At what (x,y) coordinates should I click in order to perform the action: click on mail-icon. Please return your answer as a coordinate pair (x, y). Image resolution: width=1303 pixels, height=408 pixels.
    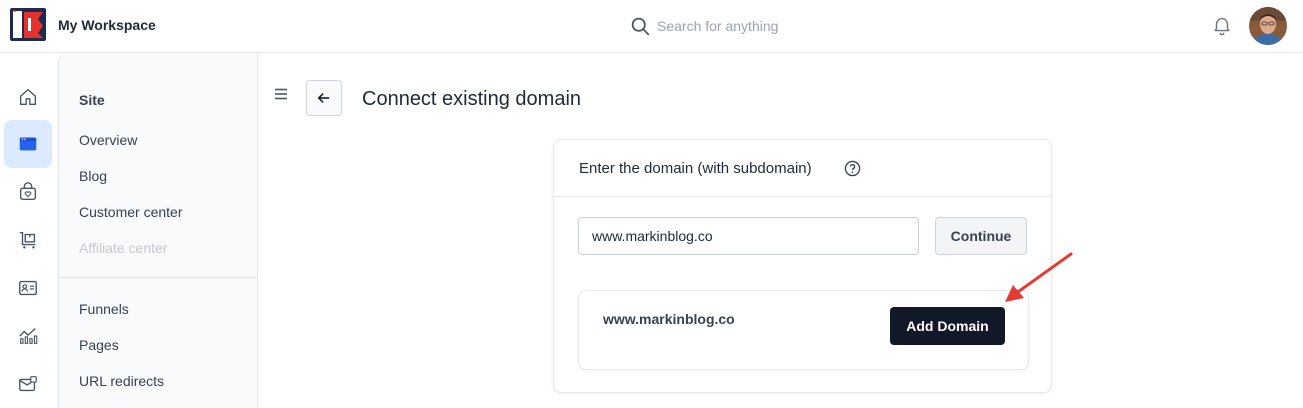
    Looking at the image, I should click on (28, 384).